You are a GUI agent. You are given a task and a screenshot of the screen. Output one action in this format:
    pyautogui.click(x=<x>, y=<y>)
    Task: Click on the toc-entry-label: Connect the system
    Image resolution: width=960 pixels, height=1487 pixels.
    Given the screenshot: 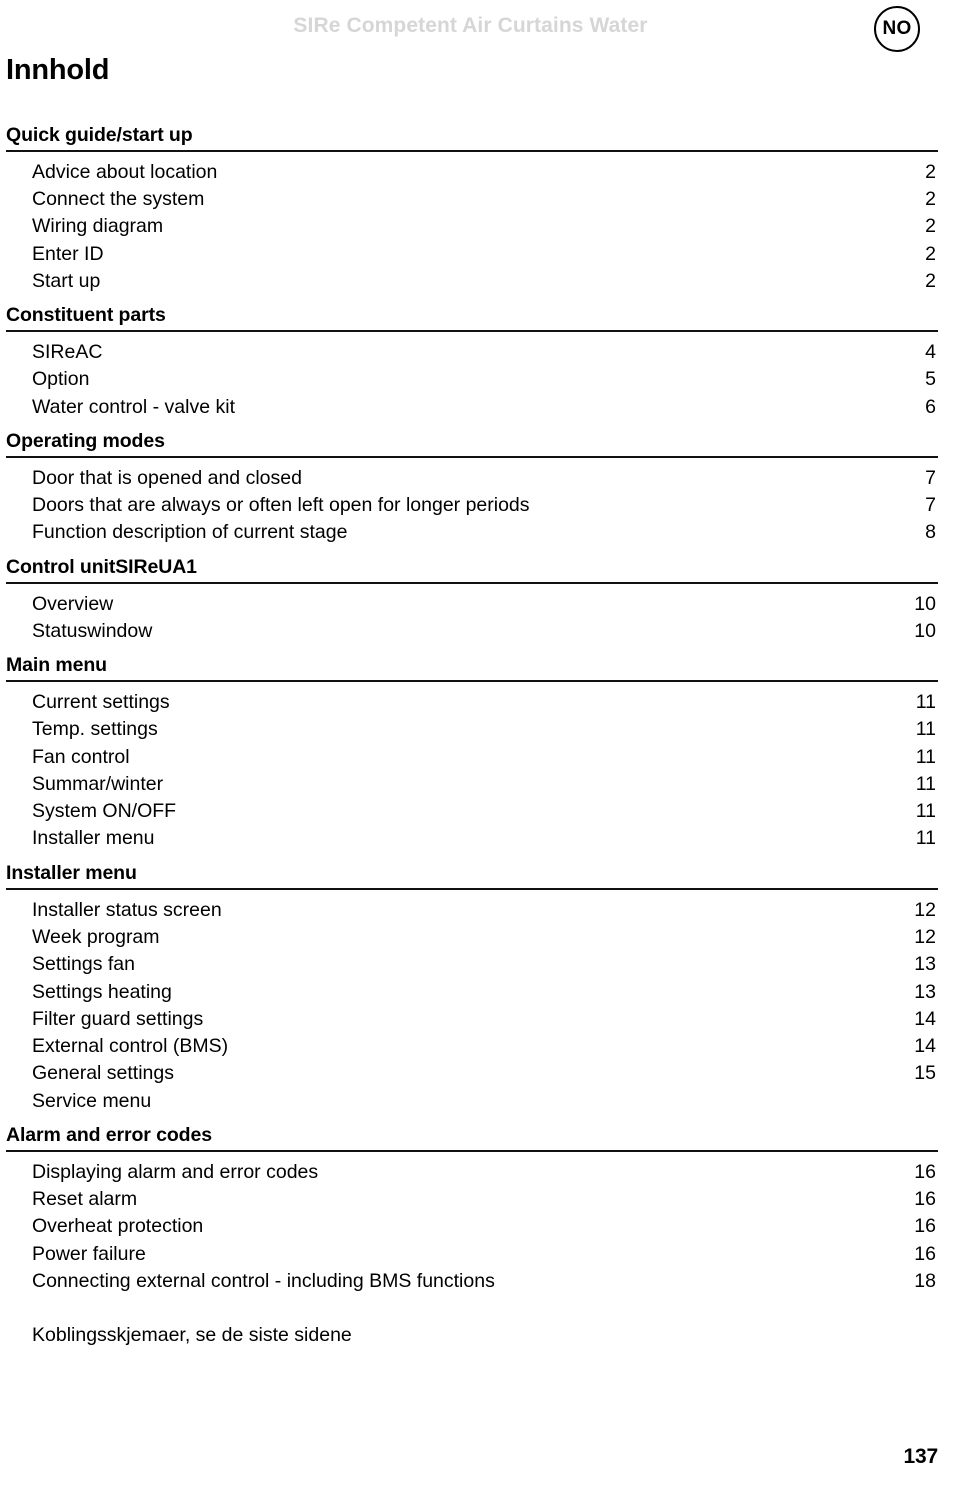 What is the action you would take?
    pyautogui.click(x=118, y=199)
    